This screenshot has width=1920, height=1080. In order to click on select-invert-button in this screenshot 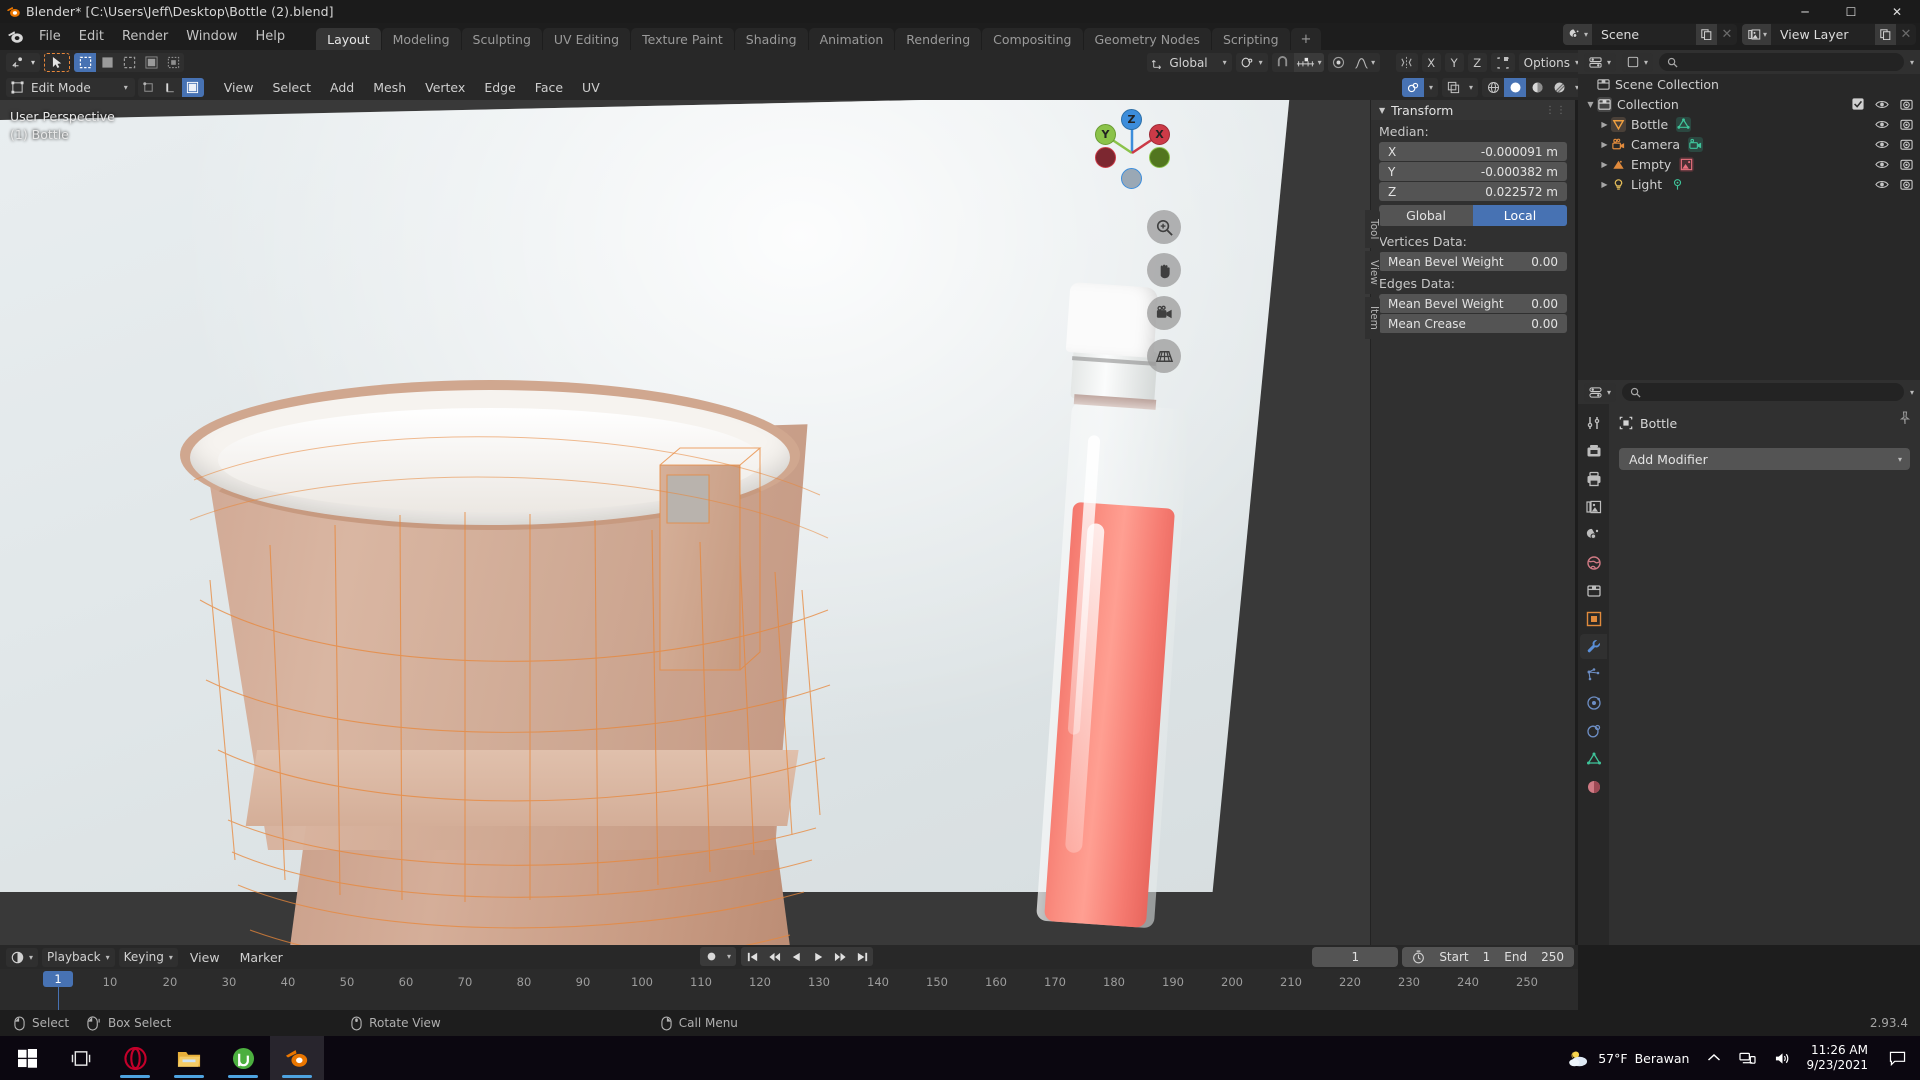, I will do `click(151, 62)`.